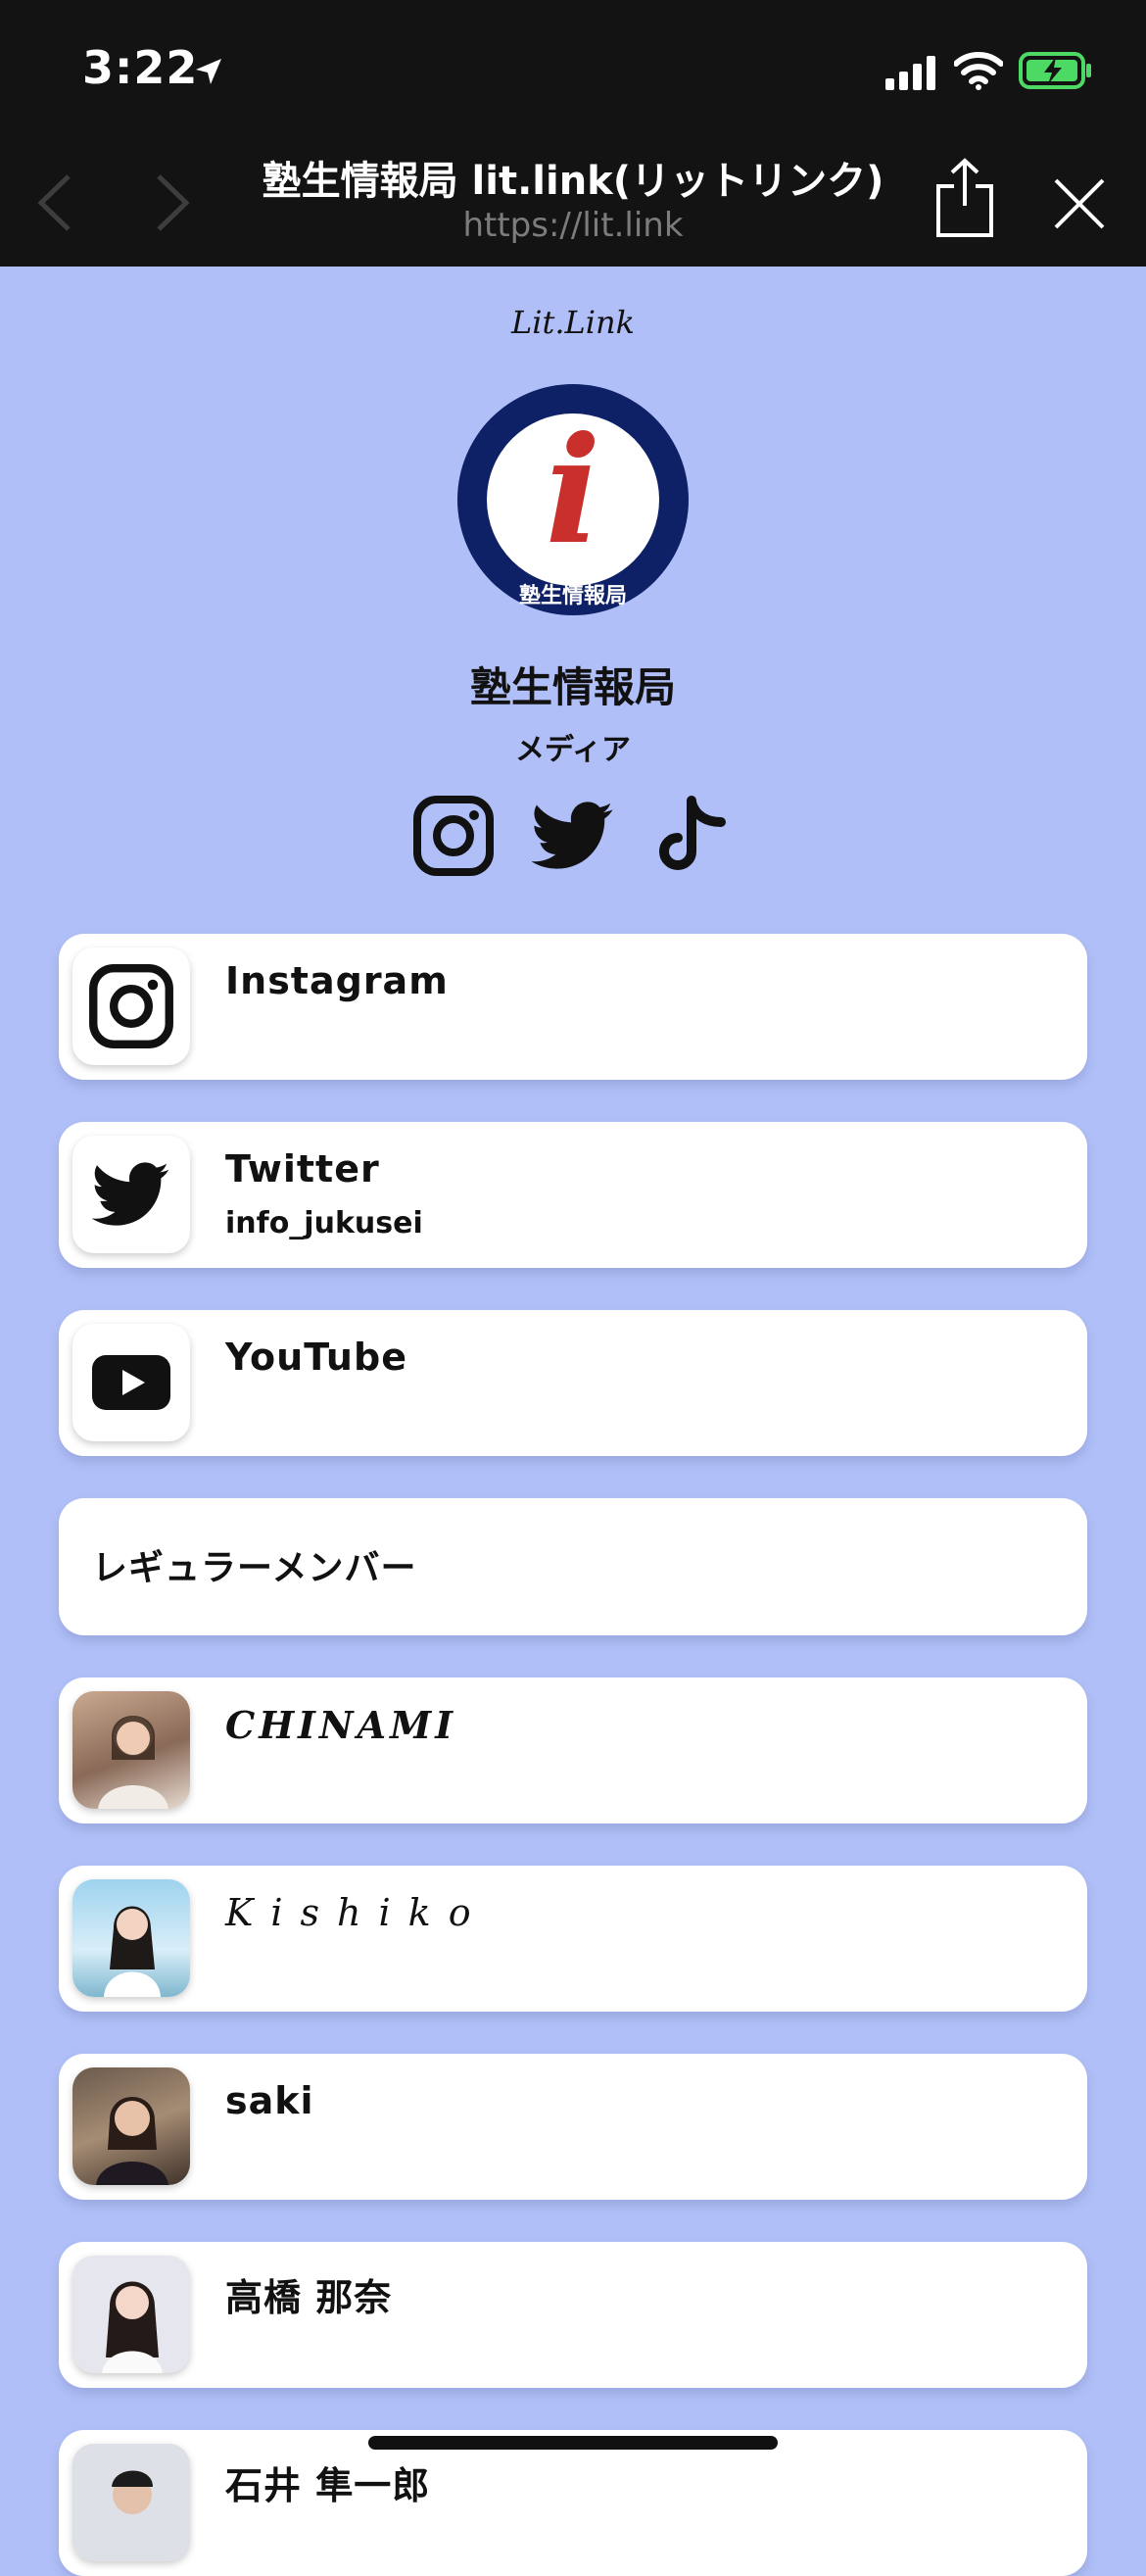 This screenshot has height=2576, width=1146. What do you see at coordinates (1079, 203) in the screenshot?
I see `close-icon` at bounding box center [1079, 203].